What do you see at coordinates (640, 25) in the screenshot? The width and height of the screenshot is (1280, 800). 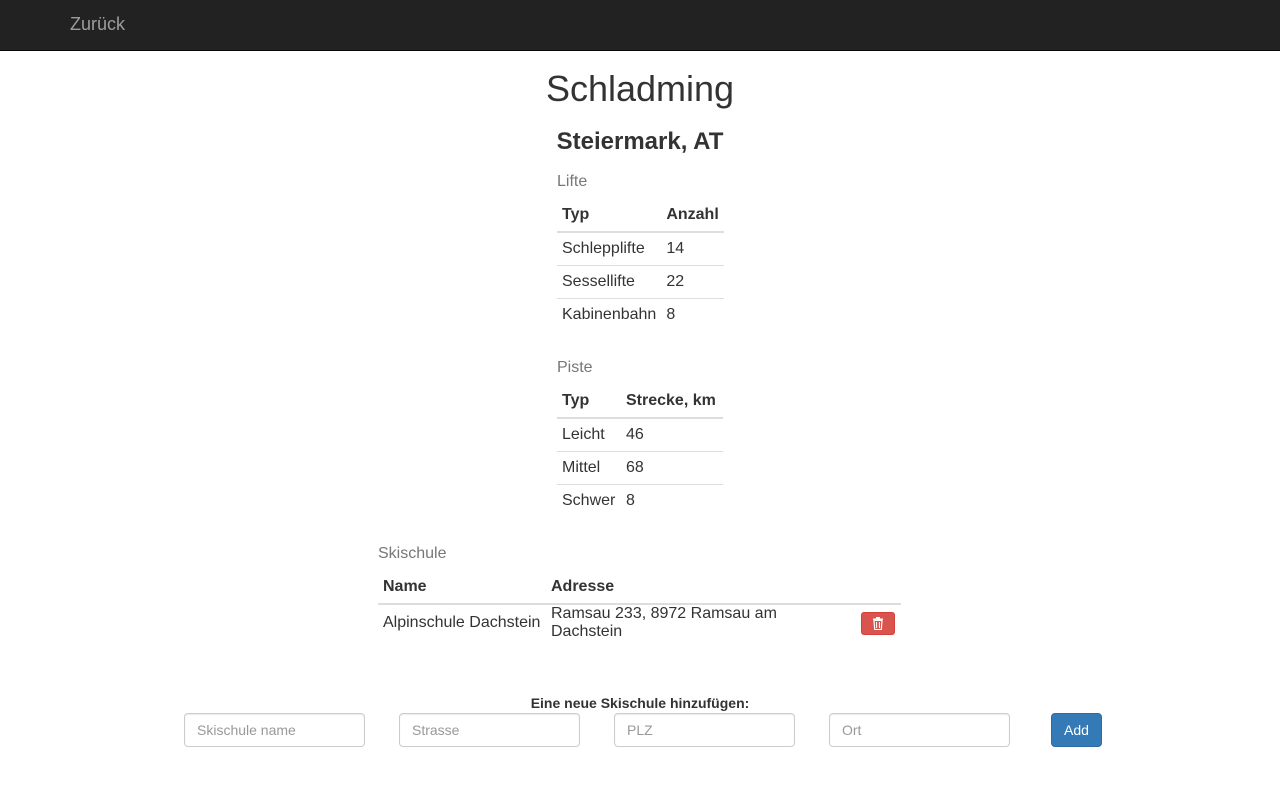 I see `navbar: Zurück` at bounding box center [640, 25].